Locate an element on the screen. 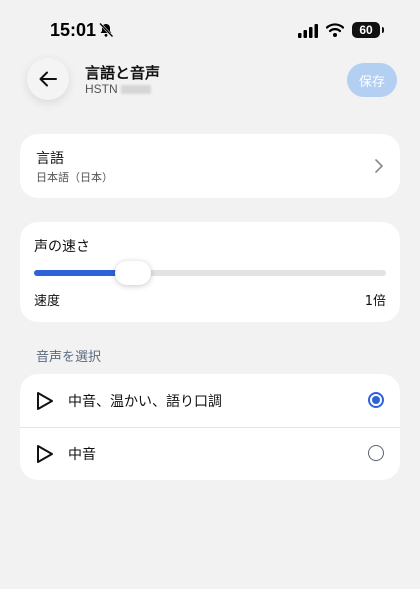 Image resolution: width=420 pixels, height=589 pixels. voice-option: 中音 is located at coordinates (210, 453).